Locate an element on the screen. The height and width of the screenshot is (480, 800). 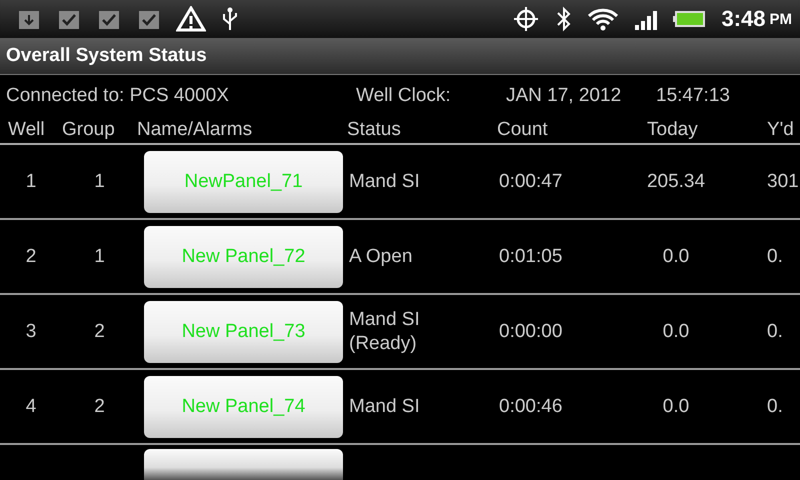
warning-icon is located at coordinates (191, 19).